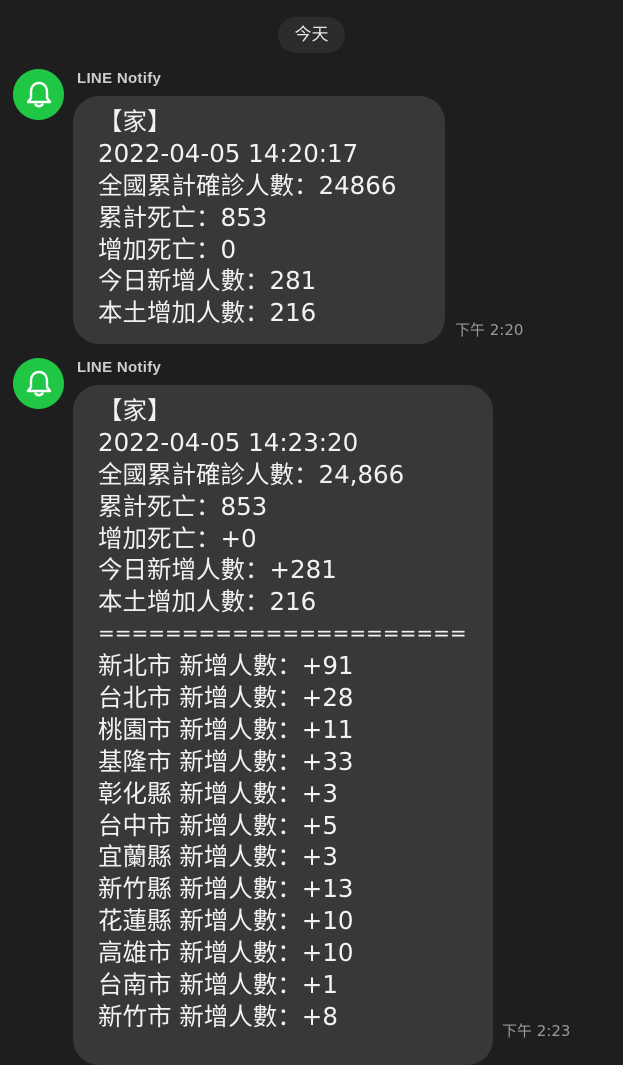 The height and width of the screenshot is (1065, 623). I want to click on message-line: 2022-04-05 14:20:17, so click(228, 153).